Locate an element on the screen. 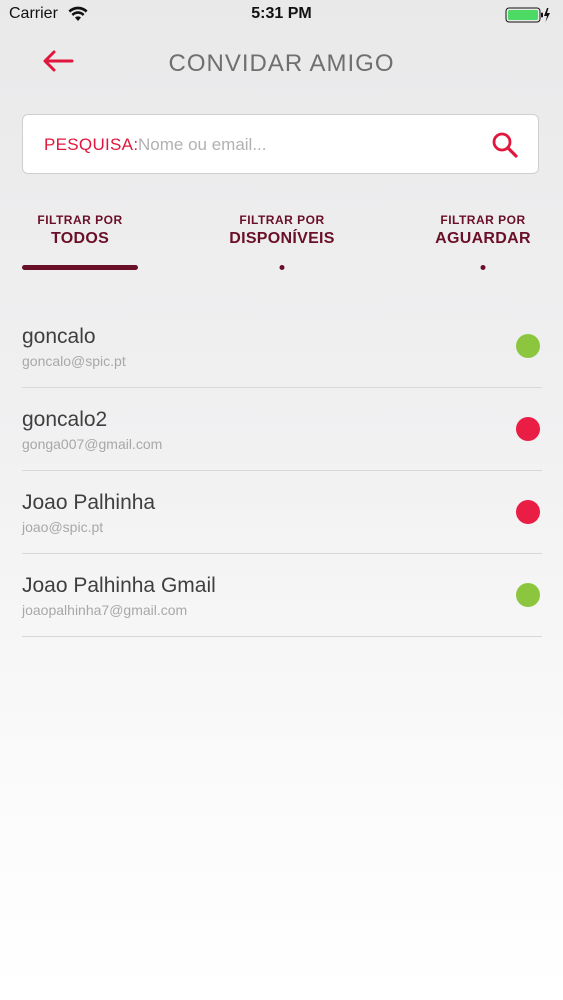  contact-name: goncalo is located at coordinates (59, 336).